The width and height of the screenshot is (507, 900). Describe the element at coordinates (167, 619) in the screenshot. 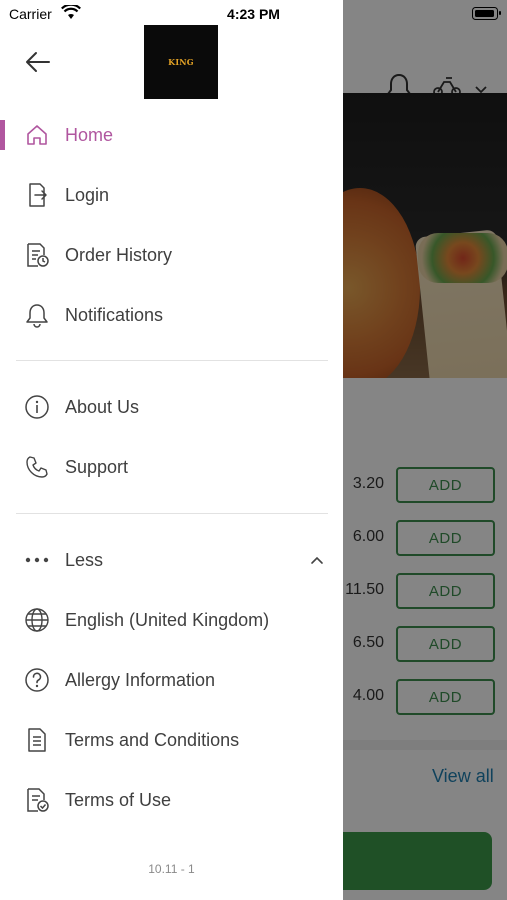

I see `menu-label-language: English (United Kingdom)` at that location.